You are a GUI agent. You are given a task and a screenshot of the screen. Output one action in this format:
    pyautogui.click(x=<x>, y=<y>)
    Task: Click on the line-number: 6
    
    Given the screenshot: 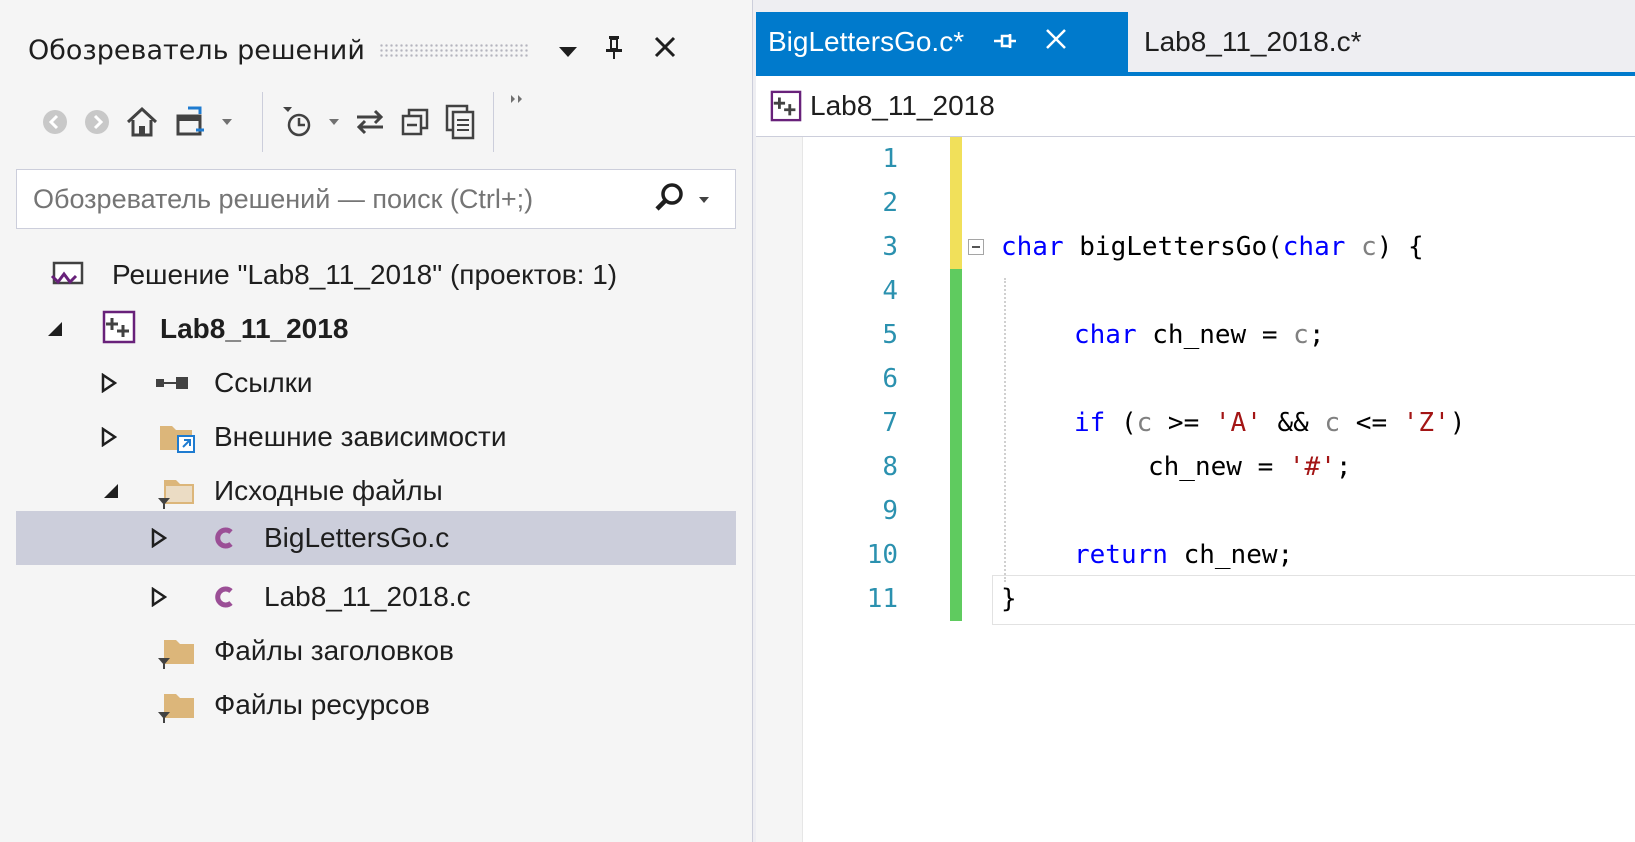 What is the action you would take?
    pyautogui.click(x=890, y=379)
    